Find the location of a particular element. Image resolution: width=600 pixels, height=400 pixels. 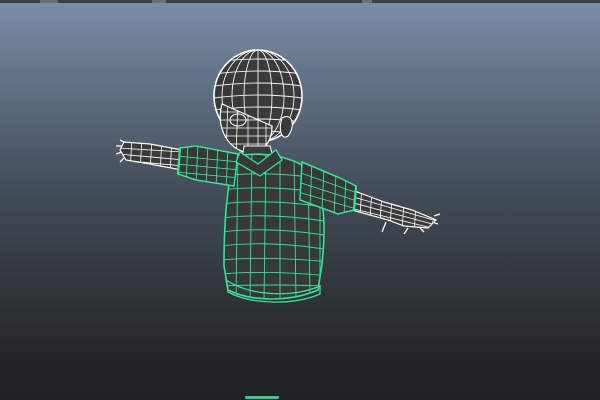

ear-mesh is located at coordinates (286, 127).